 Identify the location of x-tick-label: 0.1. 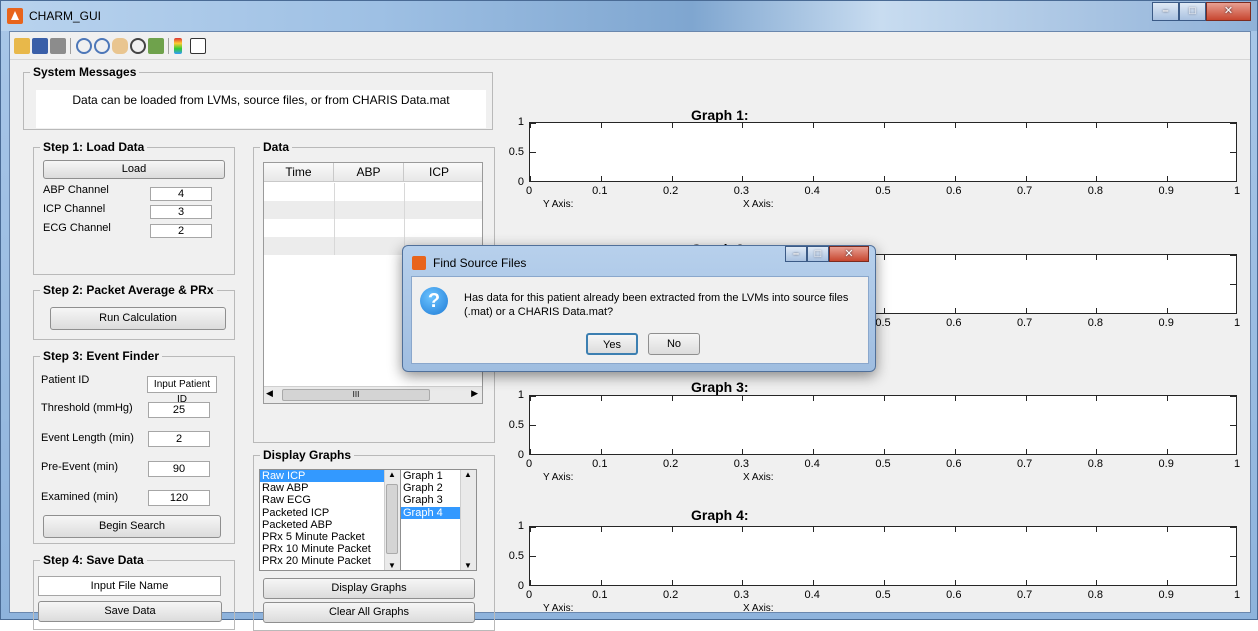
(600, 595).